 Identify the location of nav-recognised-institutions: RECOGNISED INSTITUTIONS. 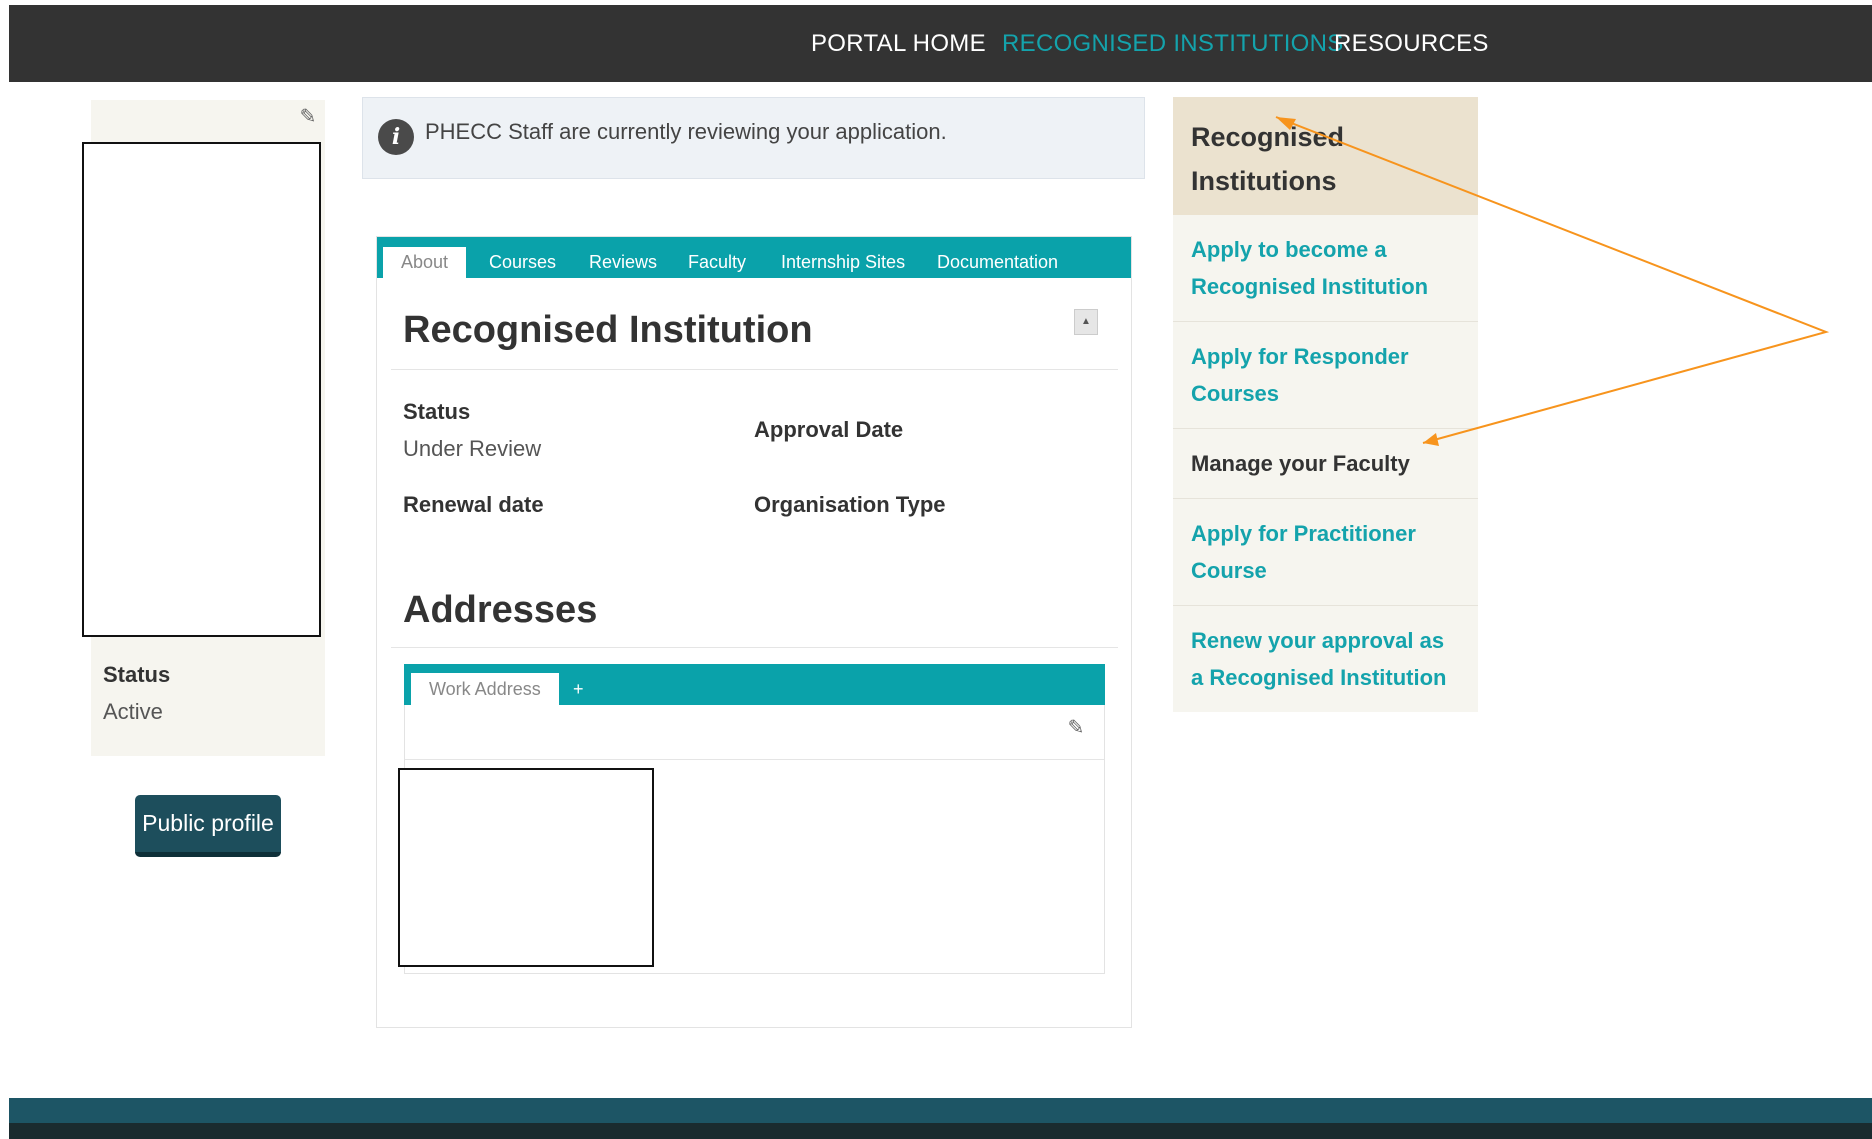
(1173, 43).